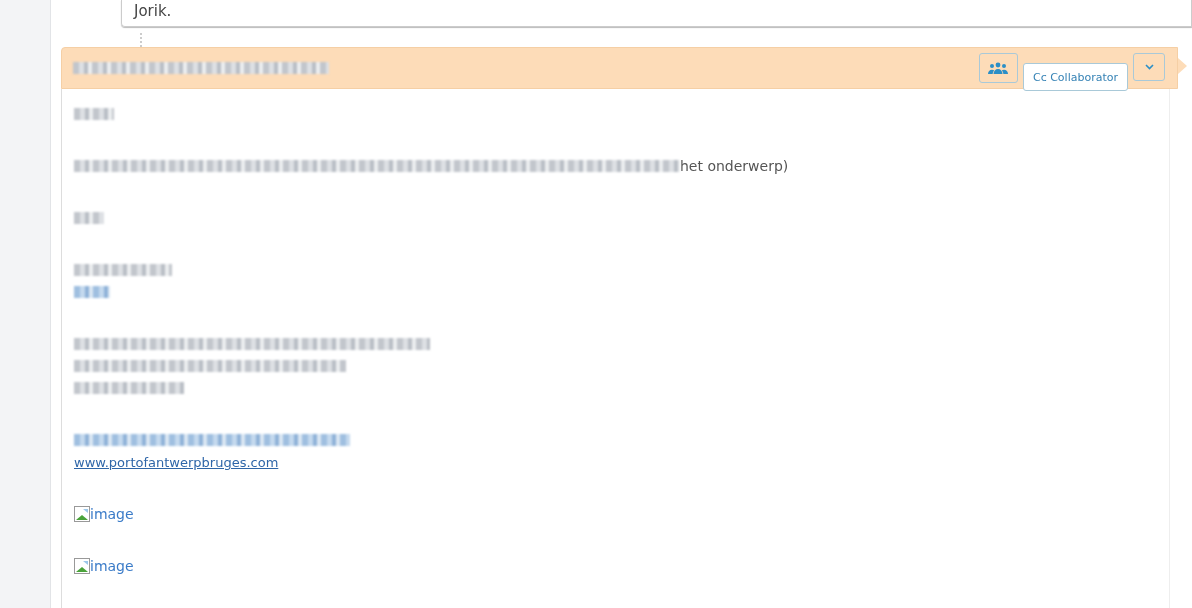 The height and width of the screenshot is (608, 1192). What do you see at coordinates (734, 166) in the screenshot?
I see `body-text: het onderwerp)` at bounding box center [734, 166].